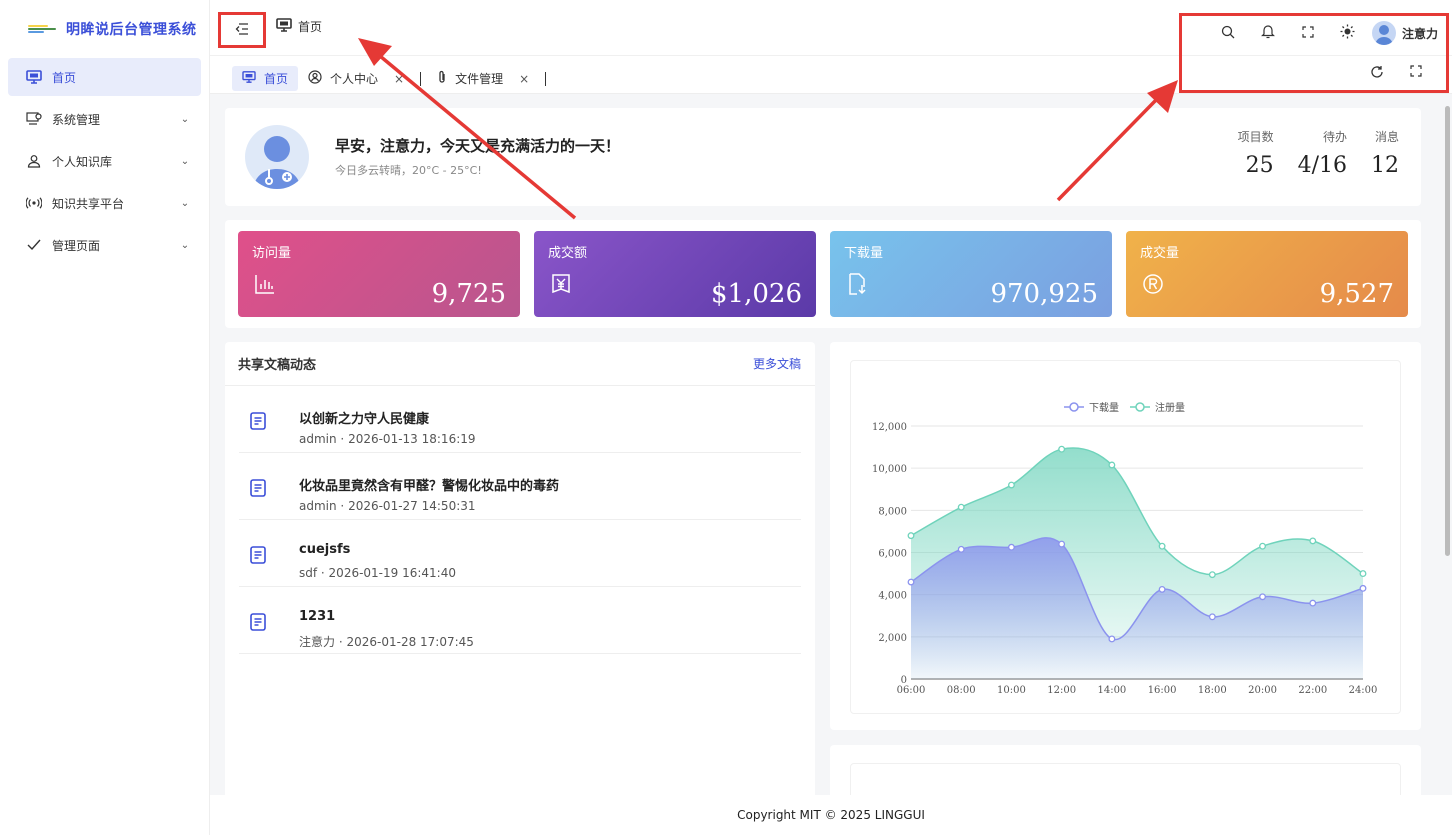 Image resolution: width=1452 pixels, height=835 pixels. I want to click on sidebar-item-system: 系统管理 ⌄, so click(104, 119).